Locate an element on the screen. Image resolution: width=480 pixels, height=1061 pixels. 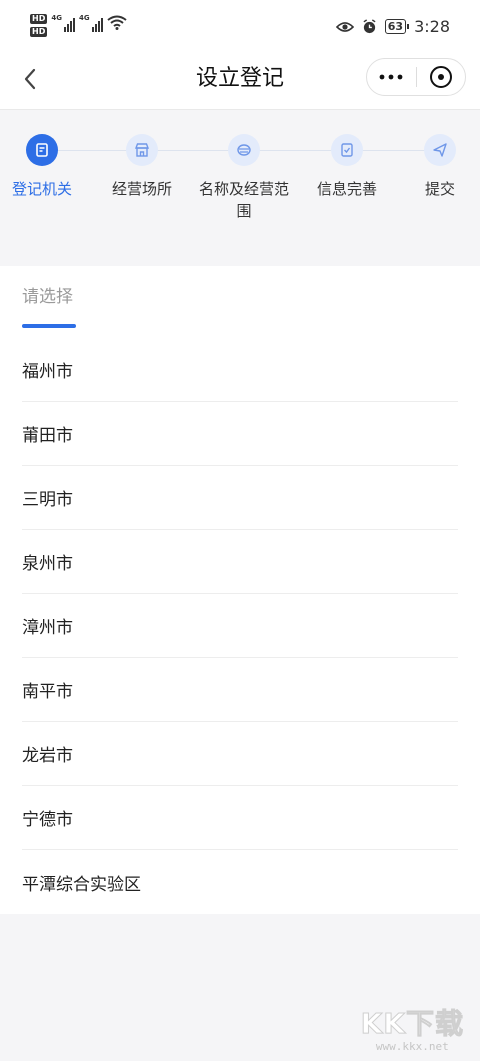
step-label: 提交 is located at coordinates (439, 189).